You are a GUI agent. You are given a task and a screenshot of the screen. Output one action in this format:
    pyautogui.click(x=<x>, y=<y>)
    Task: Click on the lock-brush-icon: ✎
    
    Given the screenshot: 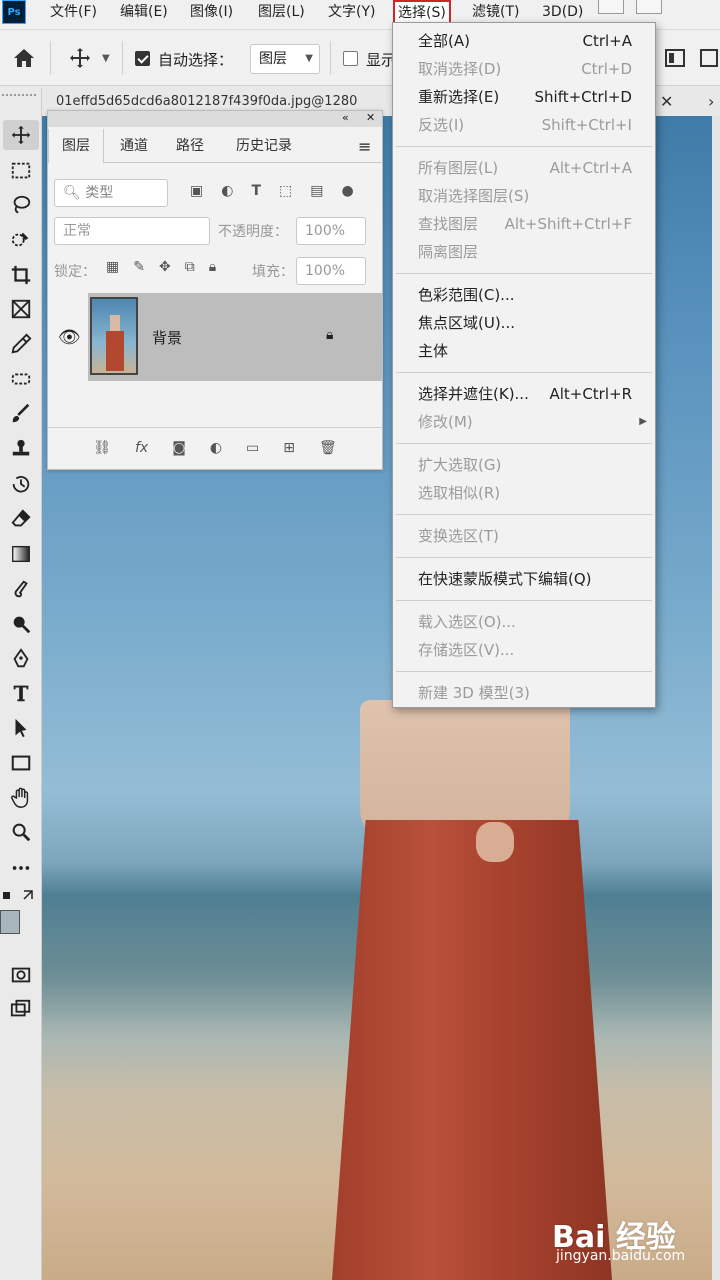 What is the action you would take?
    pyautogui.click(x=139, y=267)
    